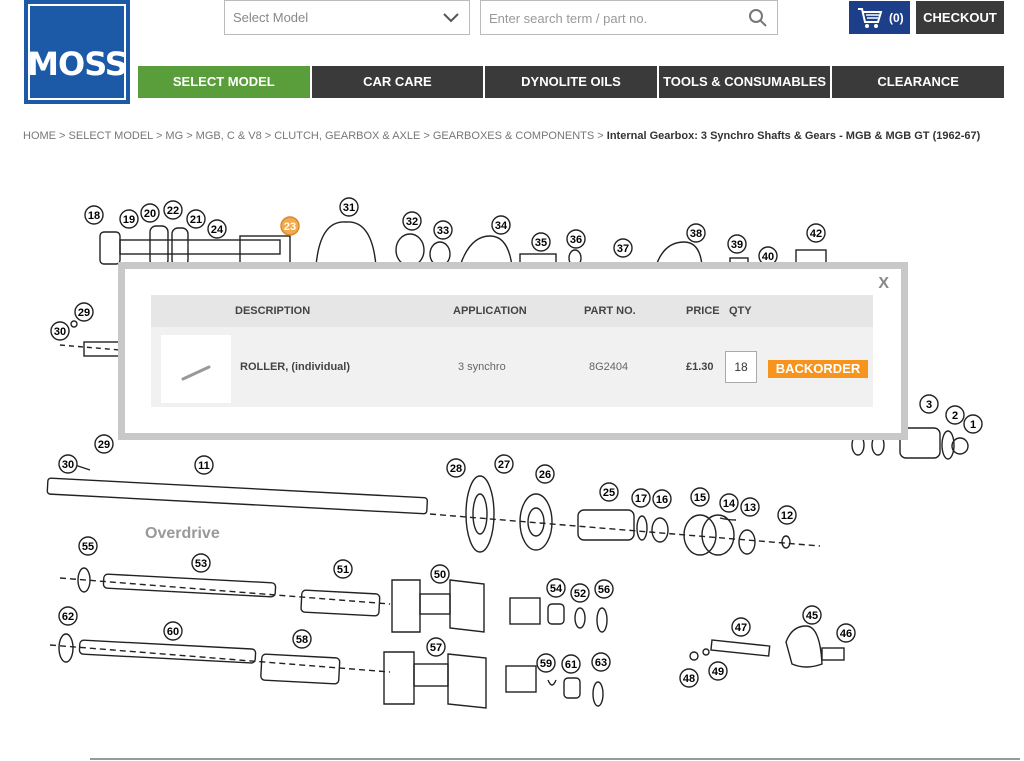 This screenshot has height=761, width=1024. What do you see at coordinates (896, 18) in the screenshot?
I see `cart-count: (0)` at bounding box center [896, 18].